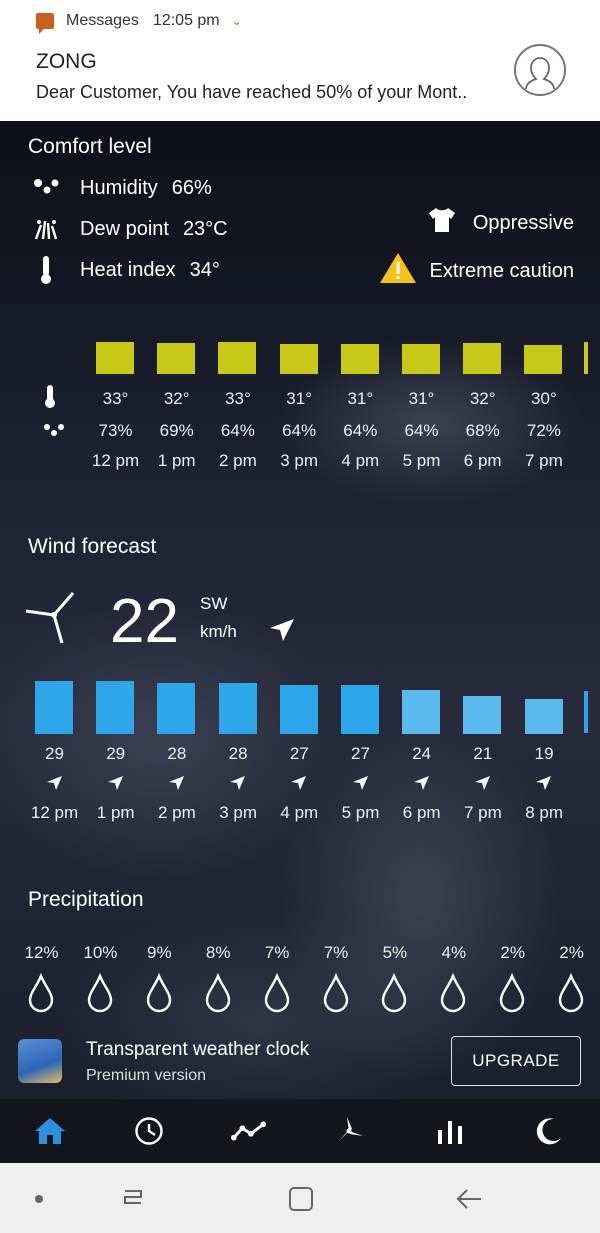 Image resolution: width=600 pixels, height=1233 pixels. I want to click on clock-icon, so click(149, 1131).